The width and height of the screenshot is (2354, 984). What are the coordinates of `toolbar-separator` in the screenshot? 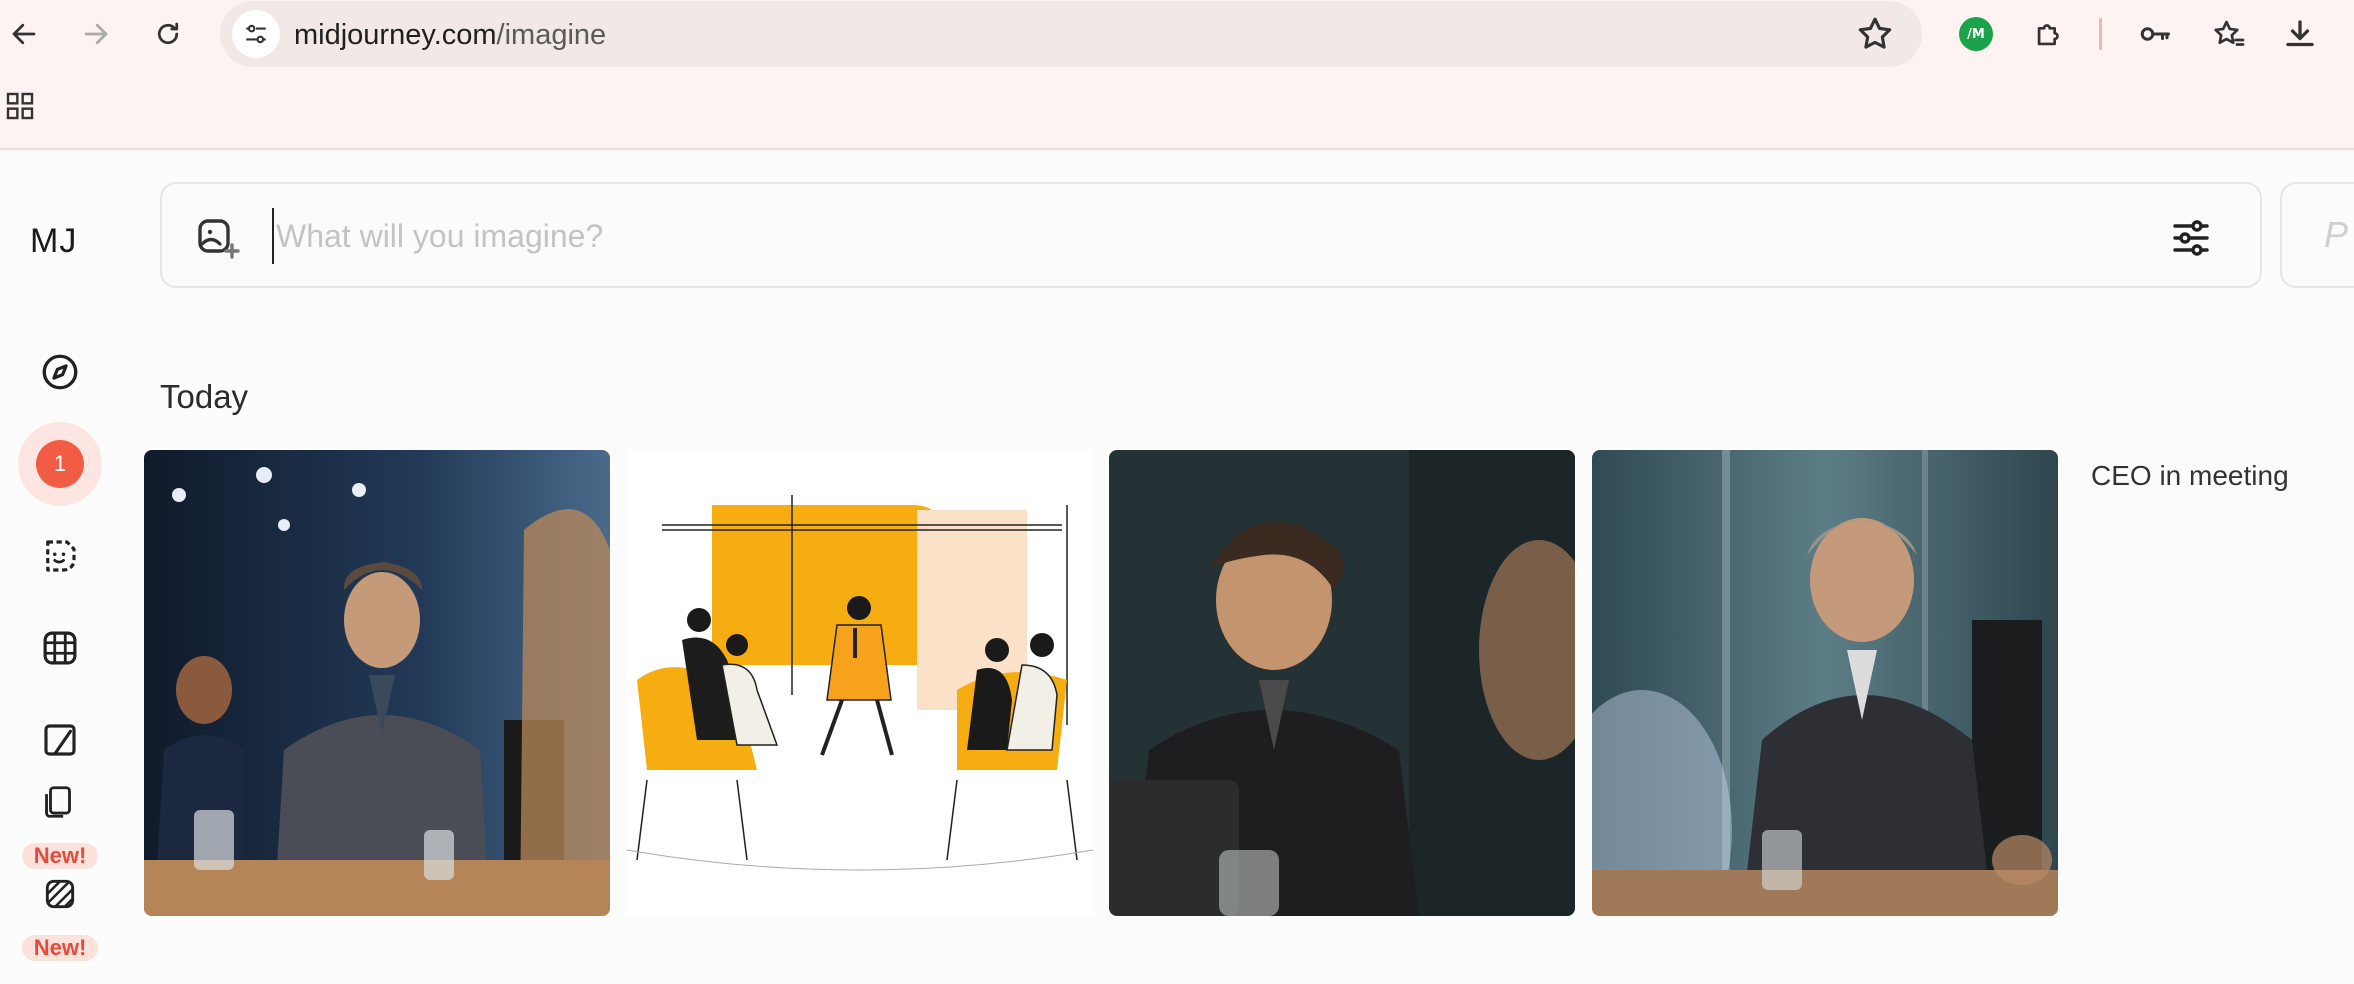 It's located at (2100, 34).